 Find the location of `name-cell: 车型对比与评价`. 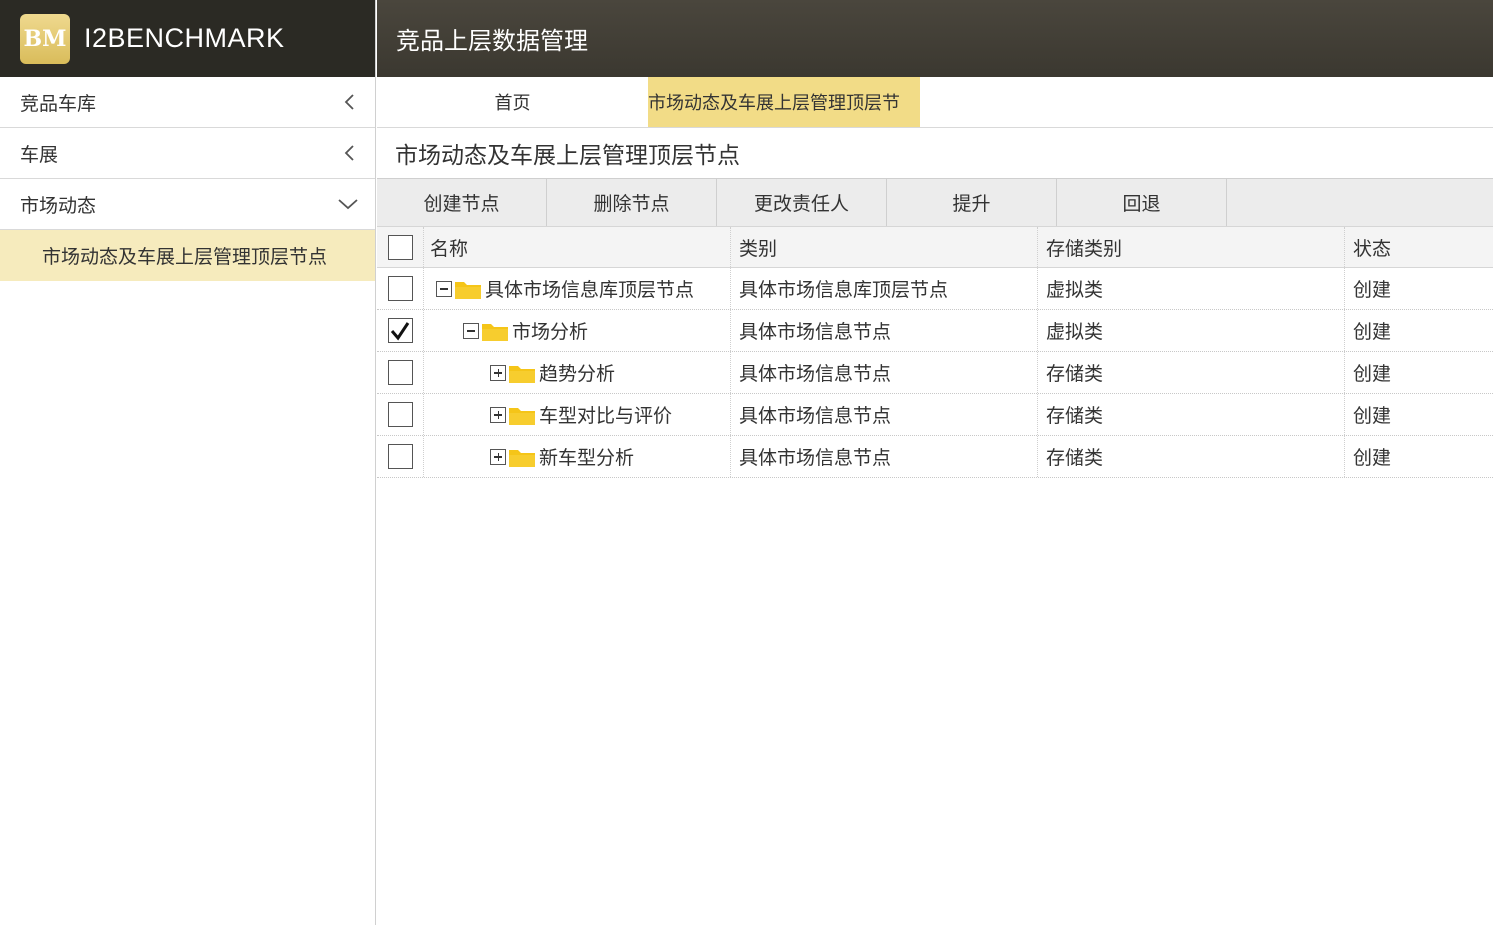

name-cell: 车型对比与评价 is located at coordinates (577, 414).